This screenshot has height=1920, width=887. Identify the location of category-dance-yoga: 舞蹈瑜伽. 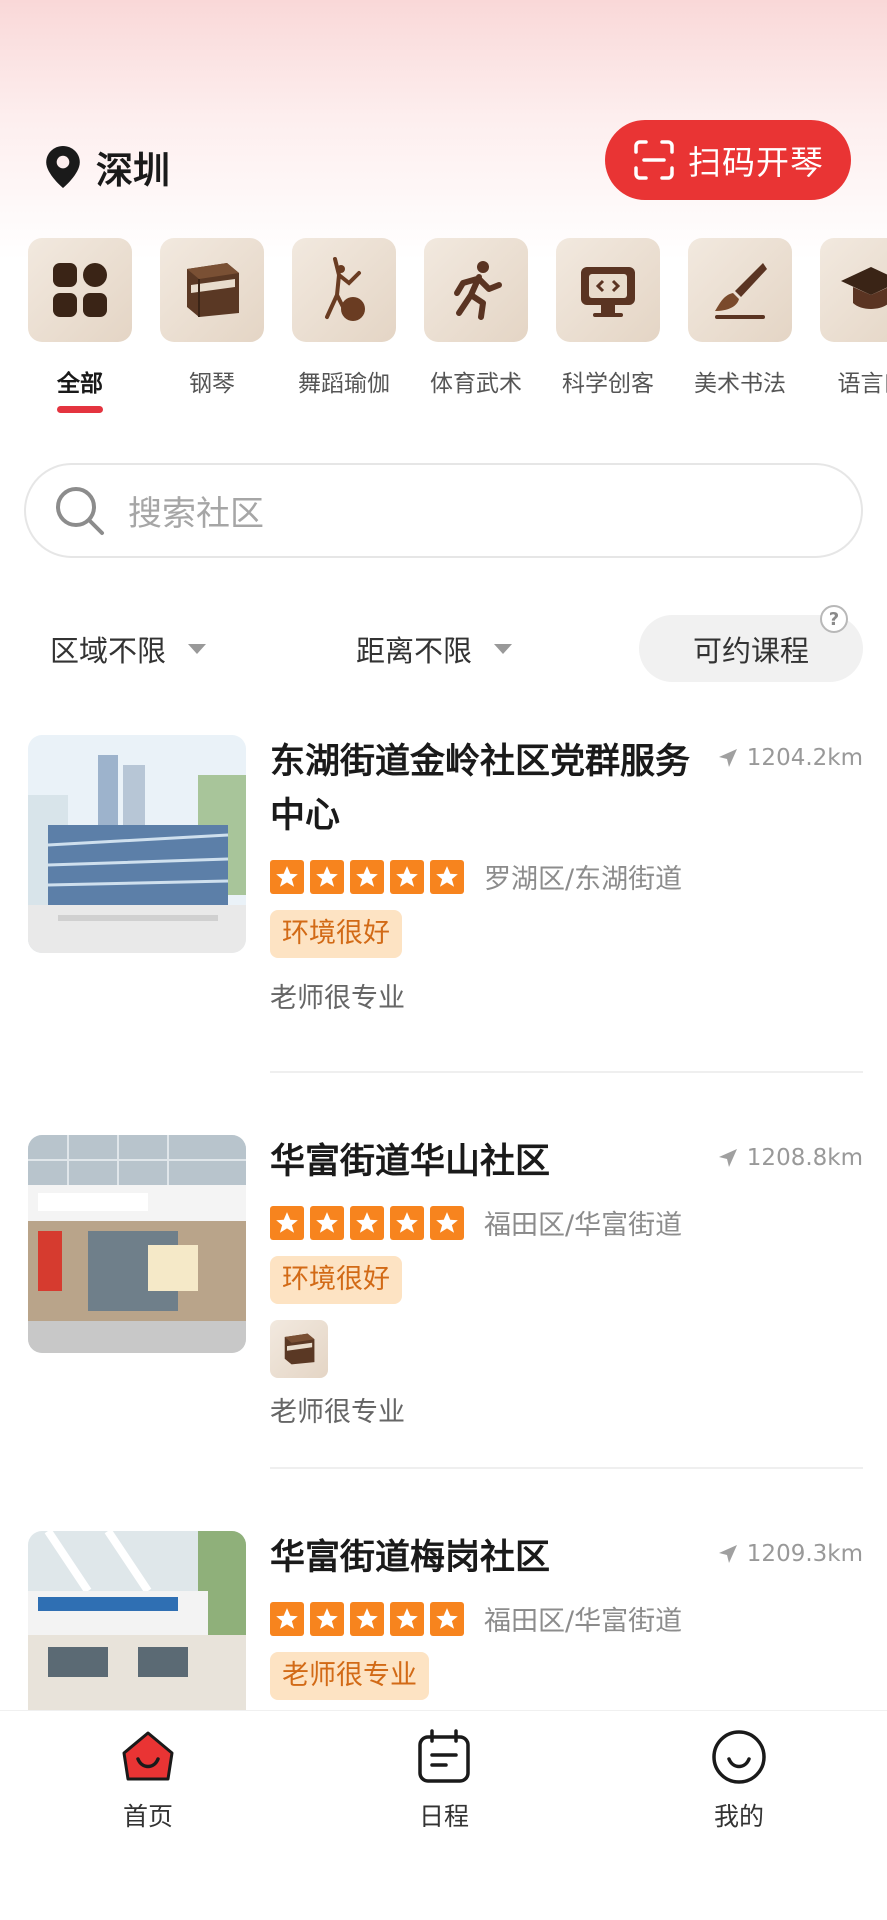
(344, 318).